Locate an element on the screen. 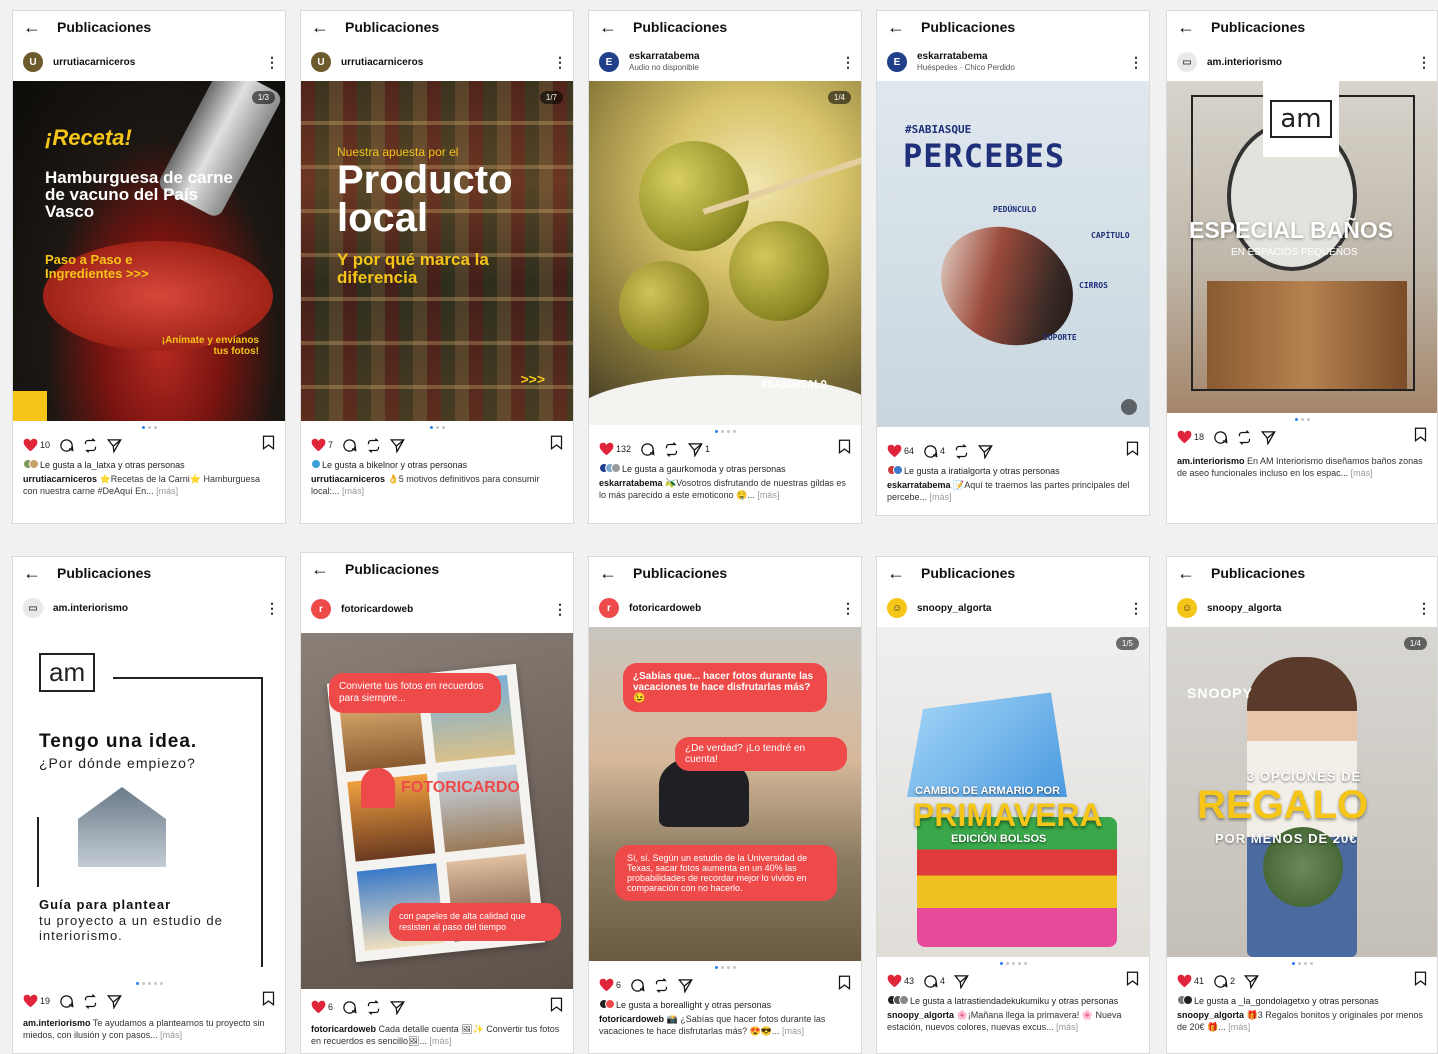 The width and height of the screenshot is (1438, 1054). comment-button: 2 is located at coordinates (1224, 981).